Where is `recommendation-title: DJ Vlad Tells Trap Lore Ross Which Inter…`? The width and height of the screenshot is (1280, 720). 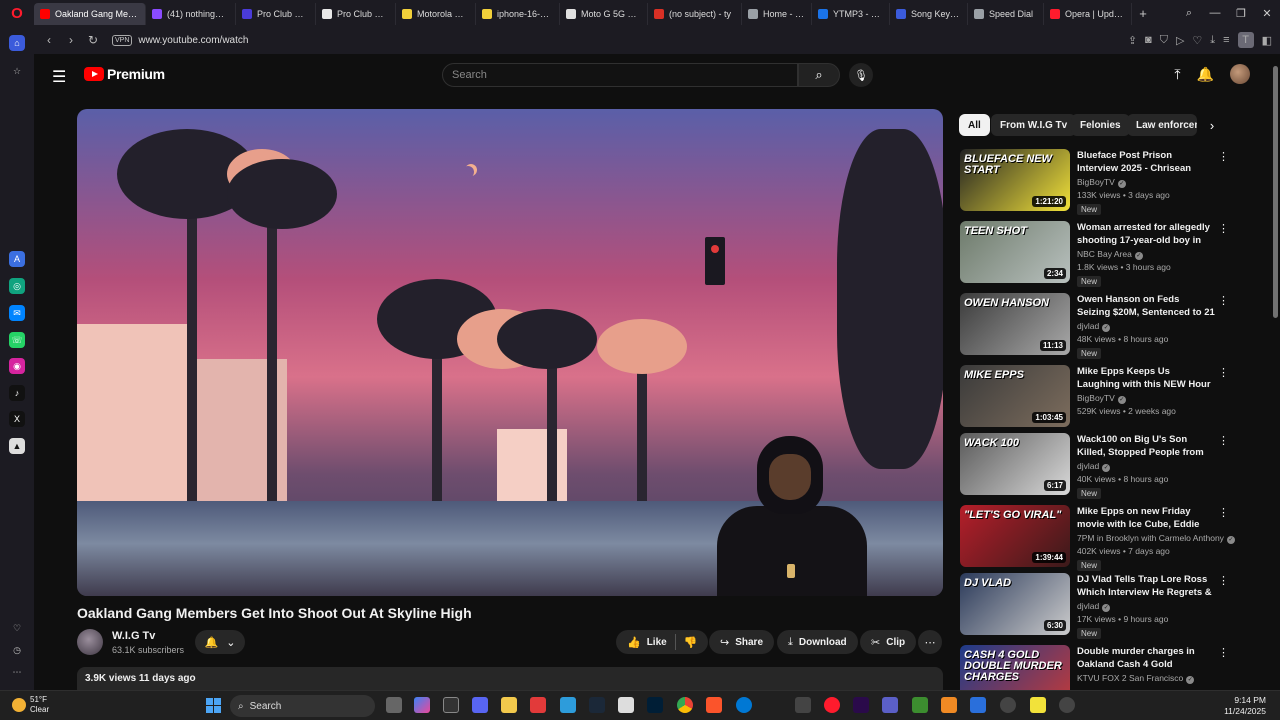
recommendation-title: DJ Vlad Tells Trap Lore Ross Which Inter… is located at coordinates (1146, 586).